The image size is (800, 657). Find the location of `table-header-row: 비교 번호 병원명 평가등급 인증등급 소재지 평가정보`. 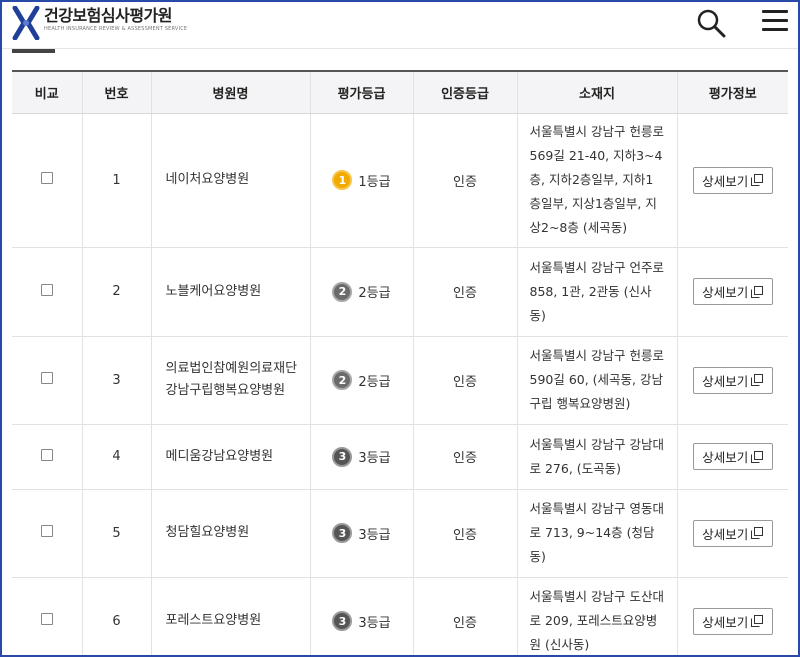

table-header-row: 비교 번호 병원명 평가등급 인증등급 소재지 평가정보 is located at coordinates (400, 92).